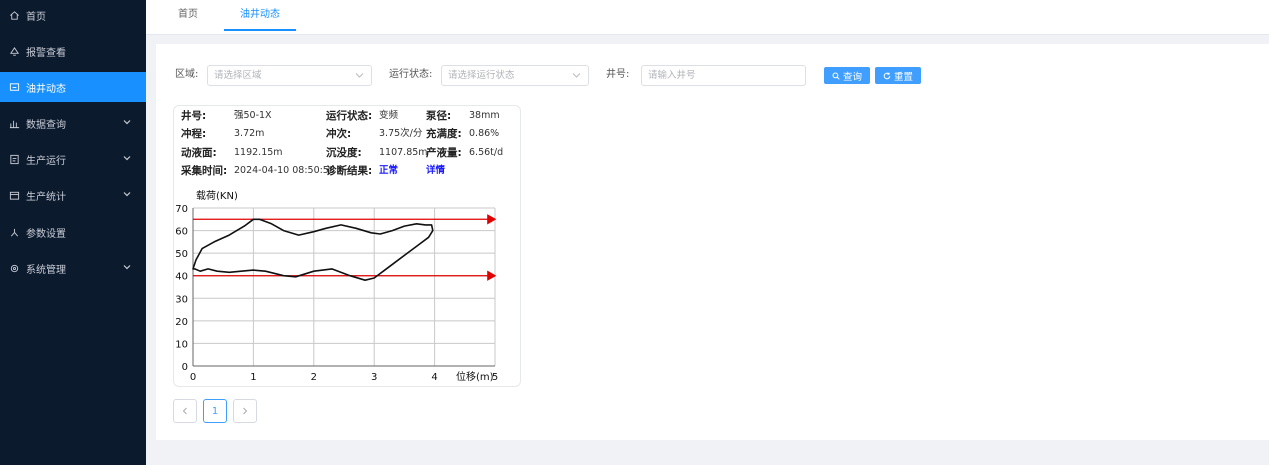  What do you see at coordinates (14, 51) in the screenshot?
I see `alarm-icon` at bounding box center [14, 51].